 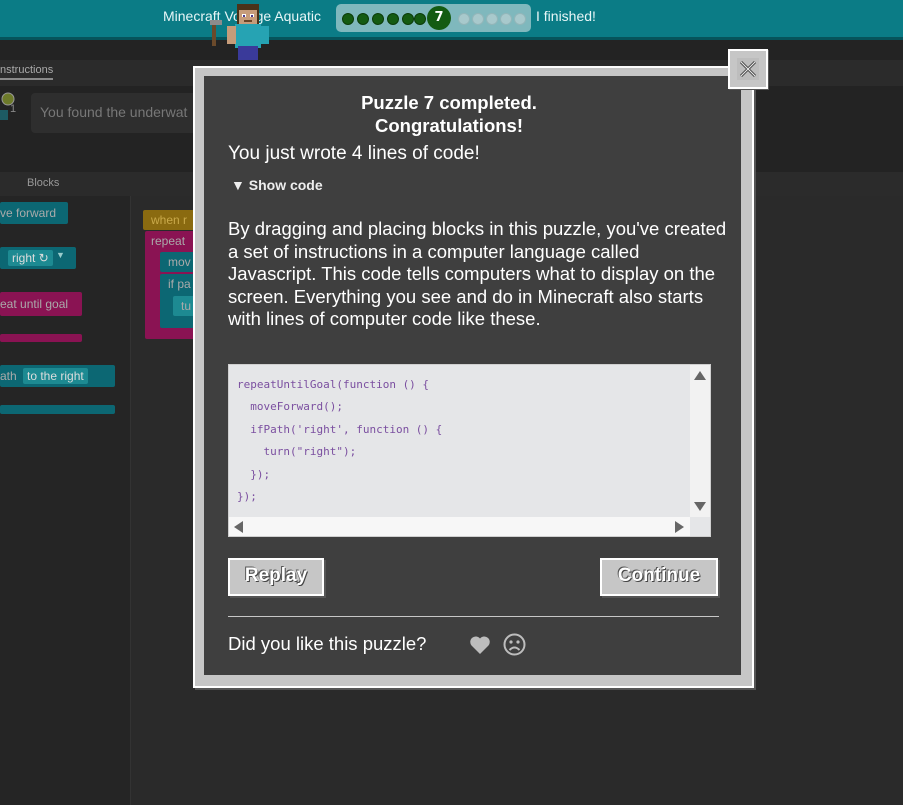 I want to click on path-direction-dropdown: to the right, so click(x=55, y=376).